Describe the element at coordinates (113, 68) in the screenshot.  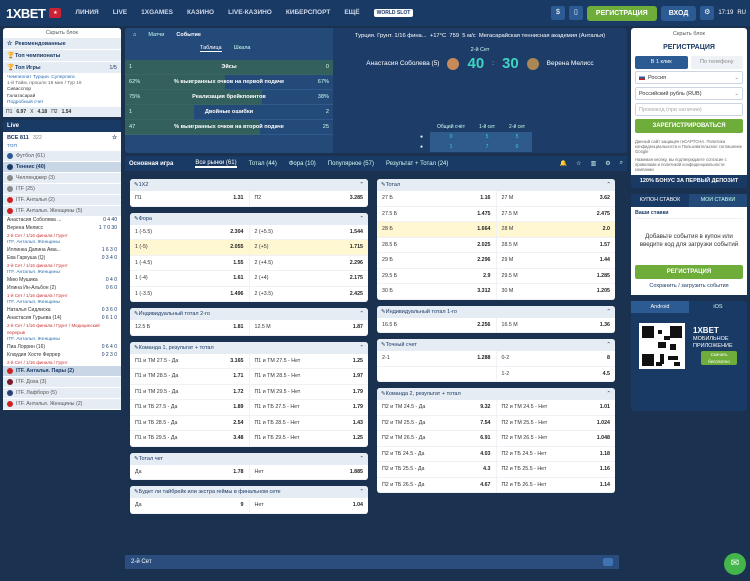
I see `pager: 1/5` at that location.